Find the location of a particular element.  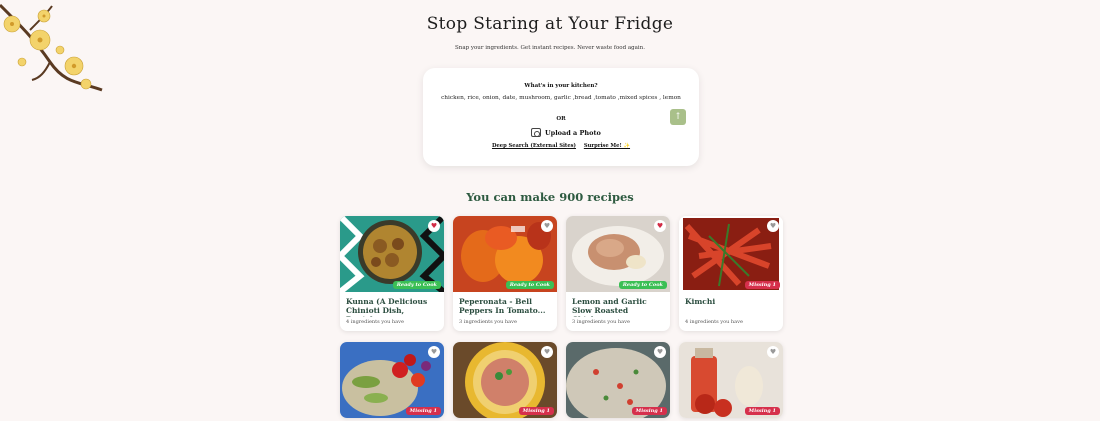

surprise-me-link: Surprise Me! ✨ is located at coordinates (607, 146).